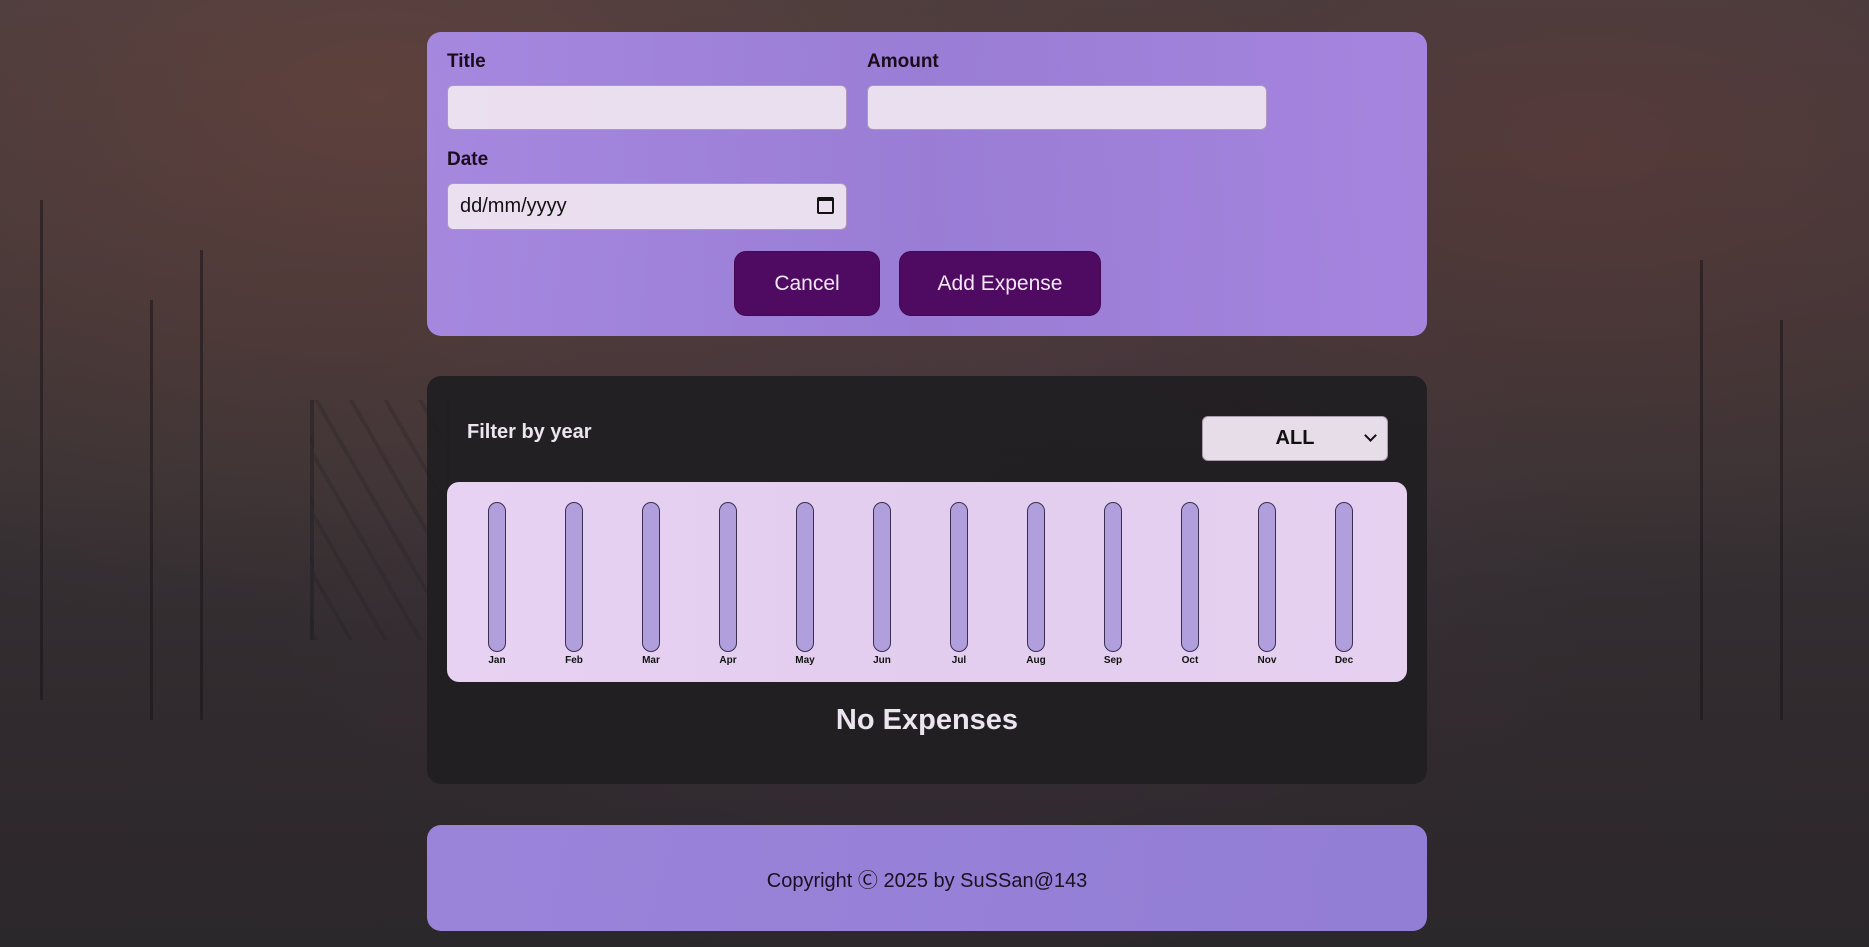  What do you see at coordinates (882, 660) in the screenshot?
I see `chart-bar-label: Jun` at bounding box center [882, 660].